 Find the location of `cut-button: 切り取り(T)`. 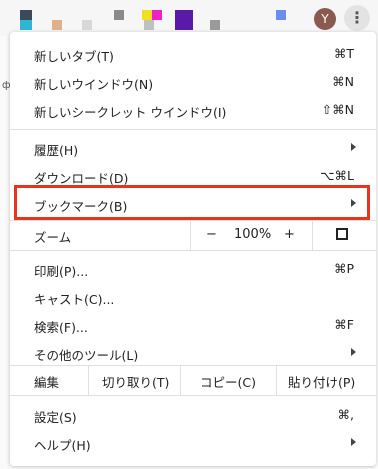

cut-button: 切り取り(T) is located at coordinates (135, 381).